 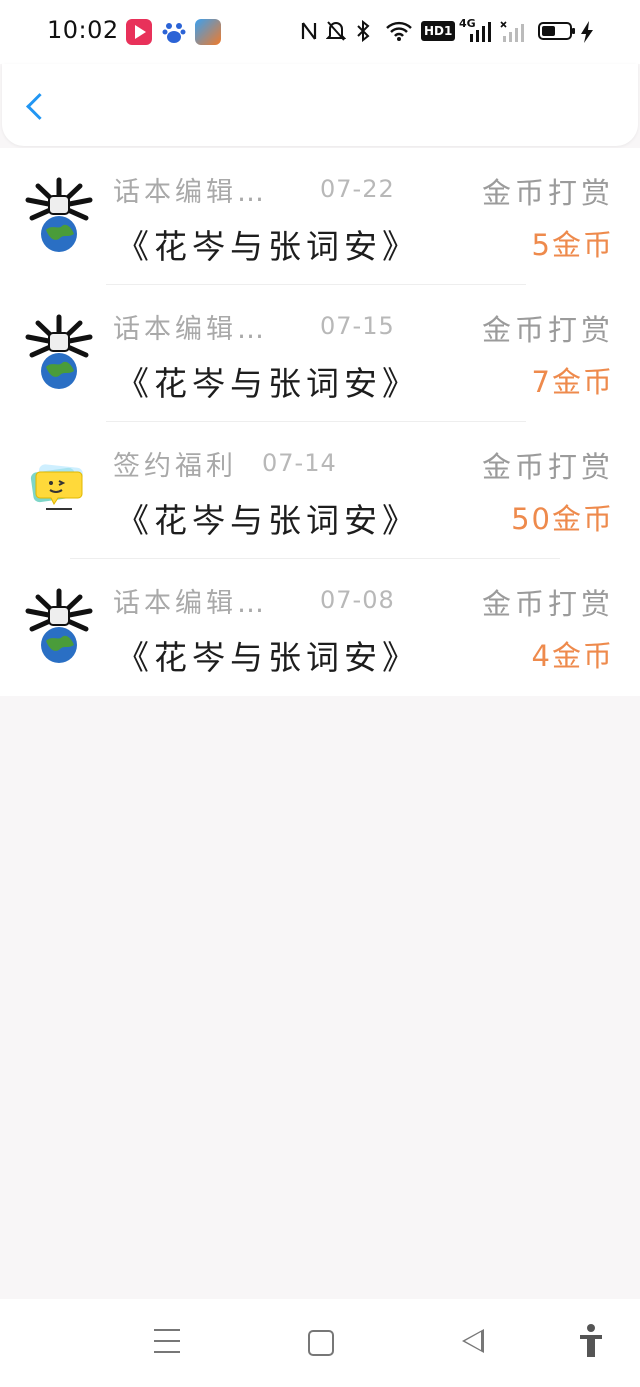 I want to click on battery-icon, so click(x=556, y=31).